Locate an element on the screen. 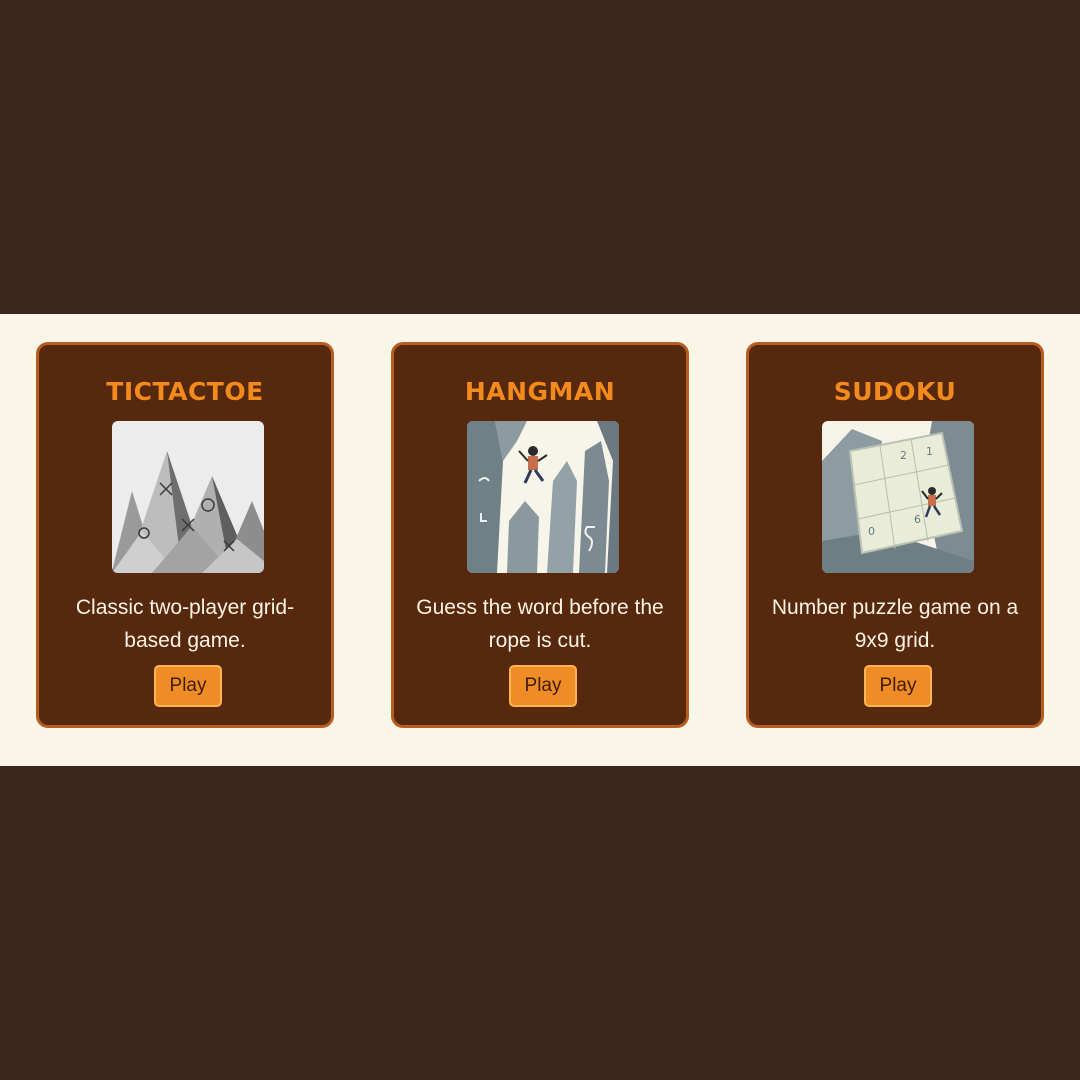  tictactoe-image is located at coordinates (188, 497).